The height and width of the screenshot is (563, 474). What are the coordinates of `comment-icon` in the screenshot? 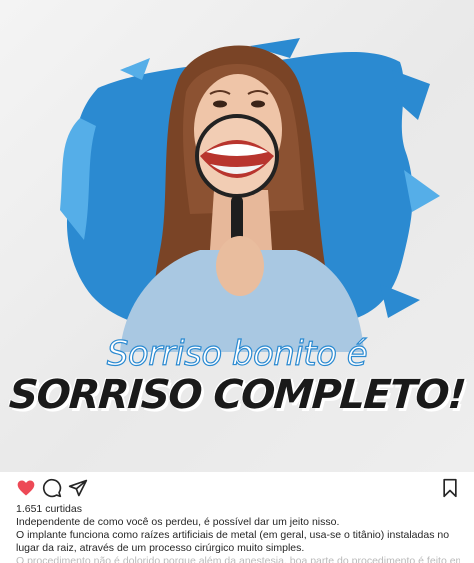 It's located at (52, 488).